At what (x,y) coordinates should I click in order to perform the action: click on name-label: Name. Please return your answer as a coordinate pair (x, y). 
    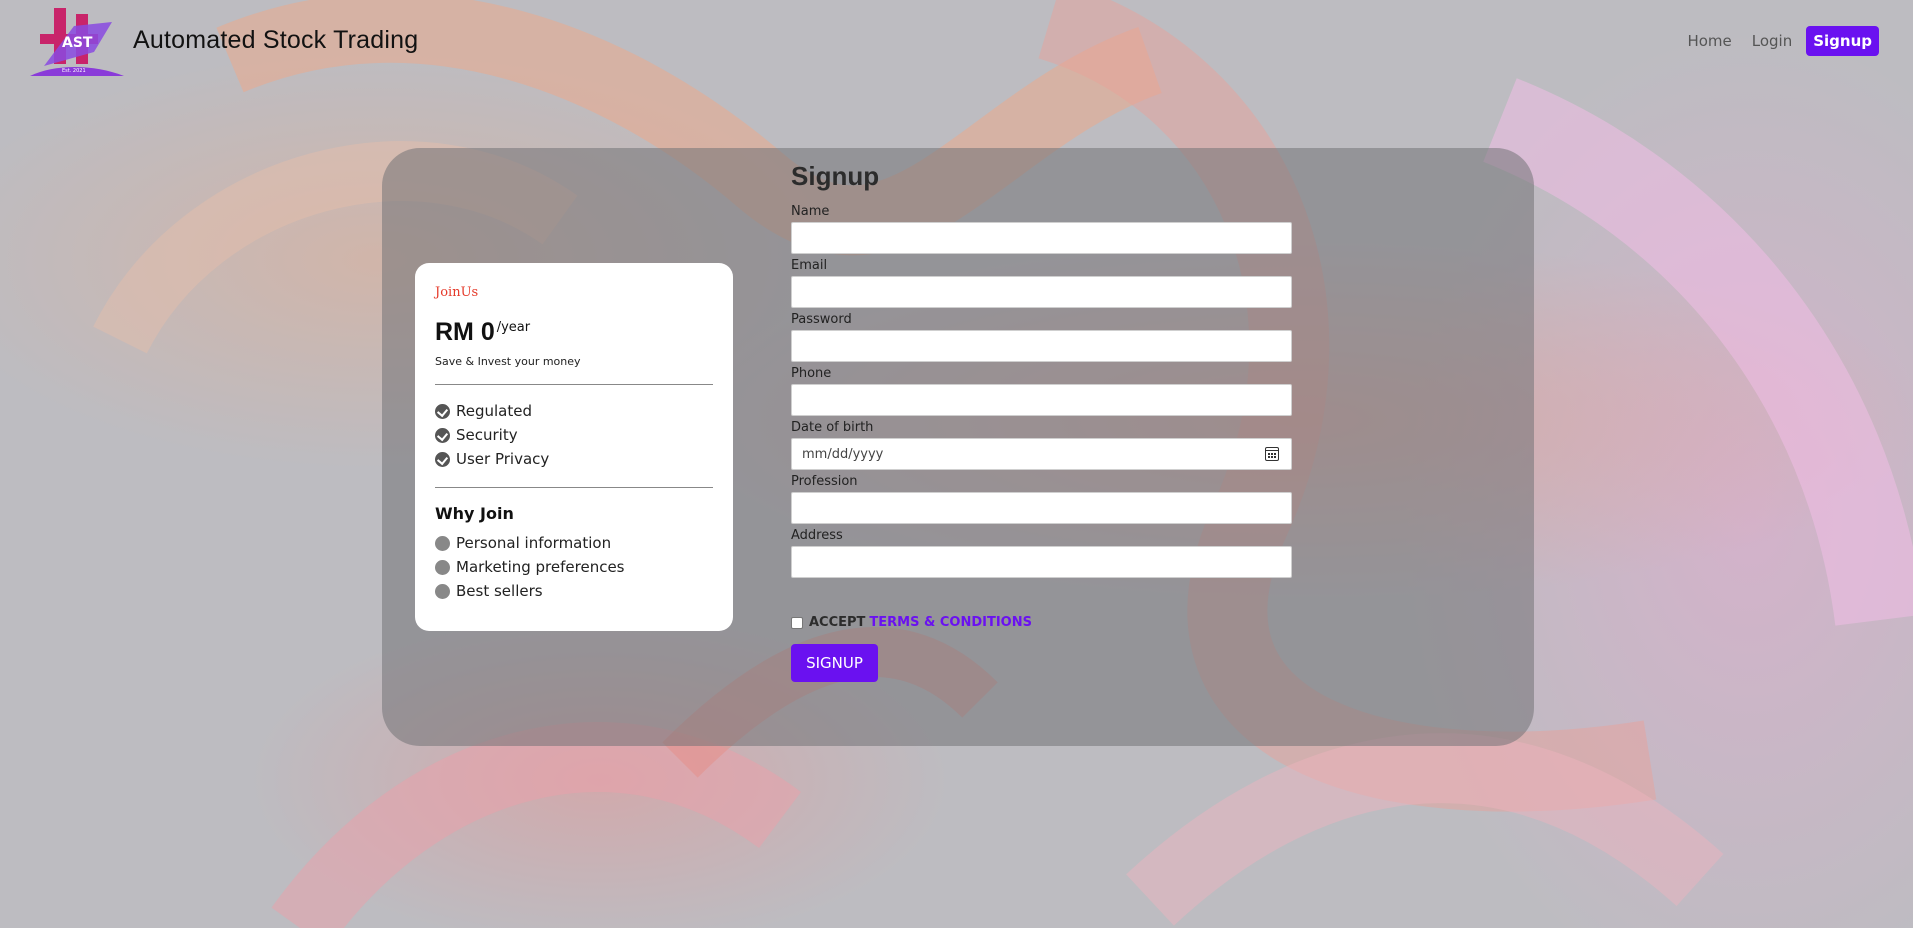
    Looking at the image, I should click on (810, 211).